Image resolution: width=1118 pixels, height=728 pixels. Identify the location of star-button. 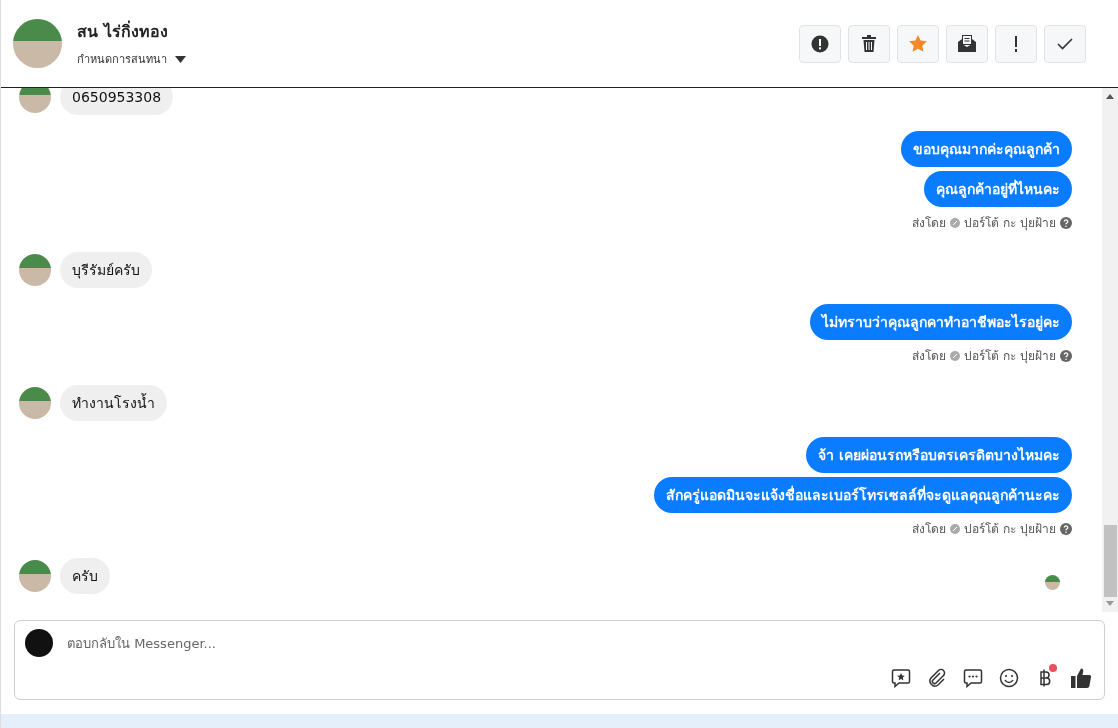
(918, 43).